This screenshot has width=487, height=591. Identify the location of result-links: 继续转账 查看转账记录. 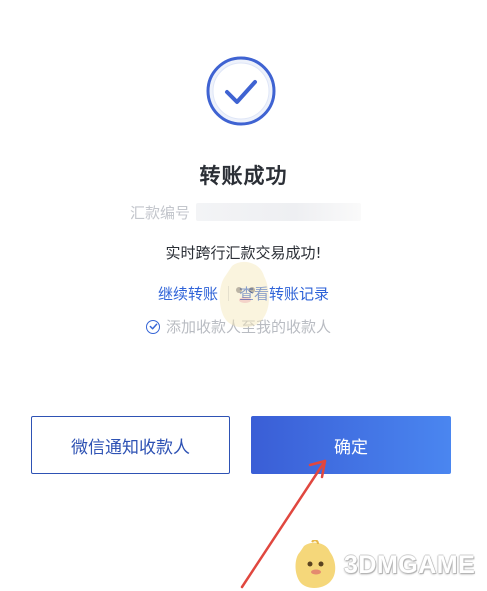
(243, 293).